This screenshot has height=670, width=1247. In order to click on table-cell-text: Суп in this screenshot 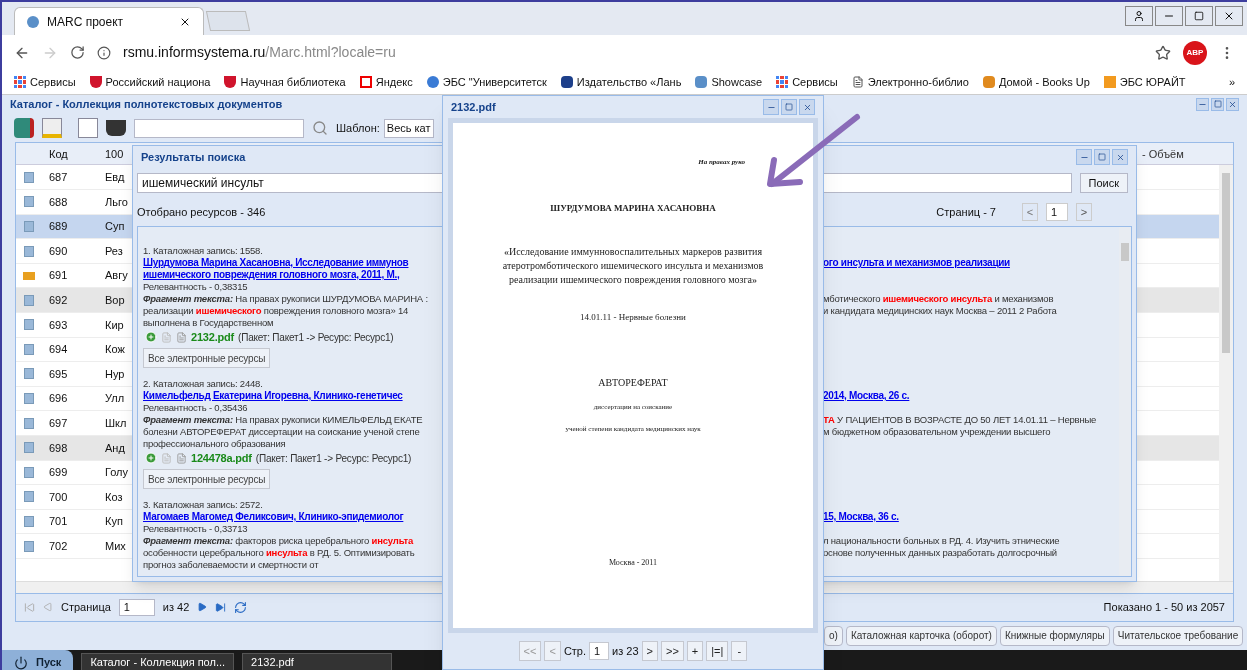, I will do `click(115, 227)`.